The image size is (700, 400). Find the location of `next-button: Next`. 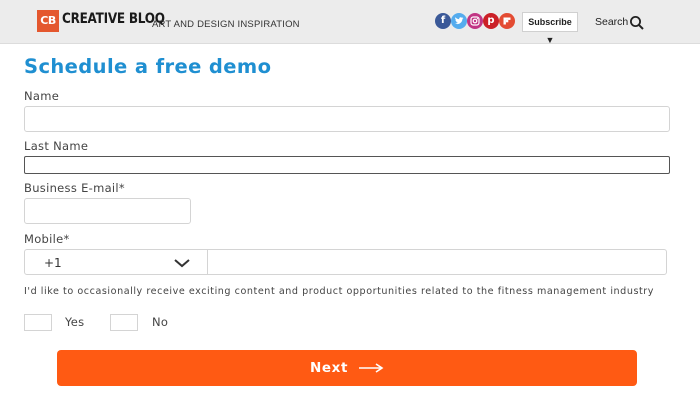

next-button: Next is located at coordinates (347, 368).